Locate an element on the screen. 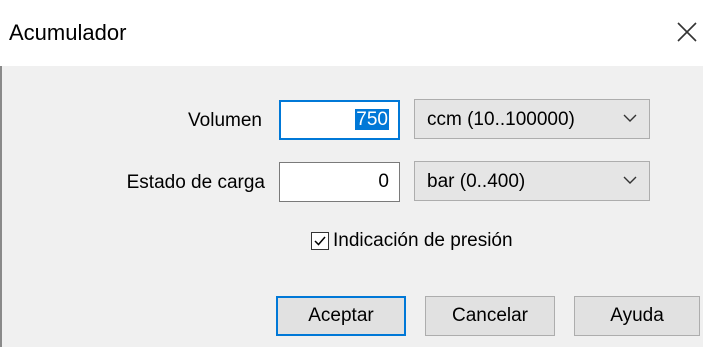  indicacion-checkbox: Indicación de presión is located at coordinates (412, 241).